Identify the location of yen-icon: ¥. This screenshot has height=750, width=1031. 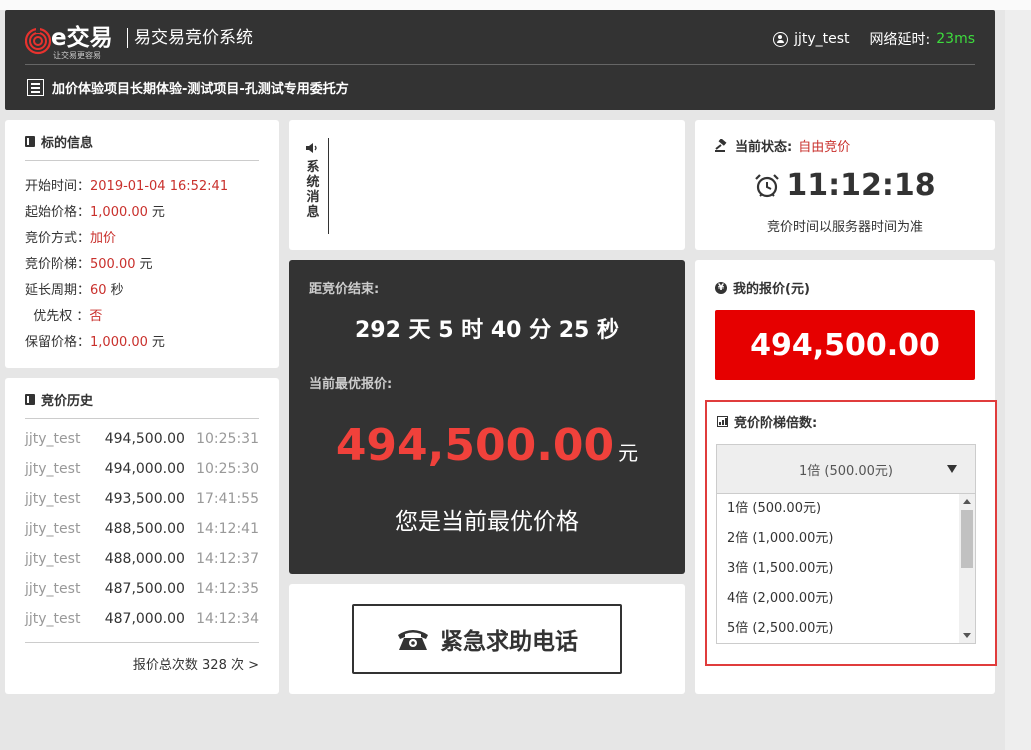
(721, 287).